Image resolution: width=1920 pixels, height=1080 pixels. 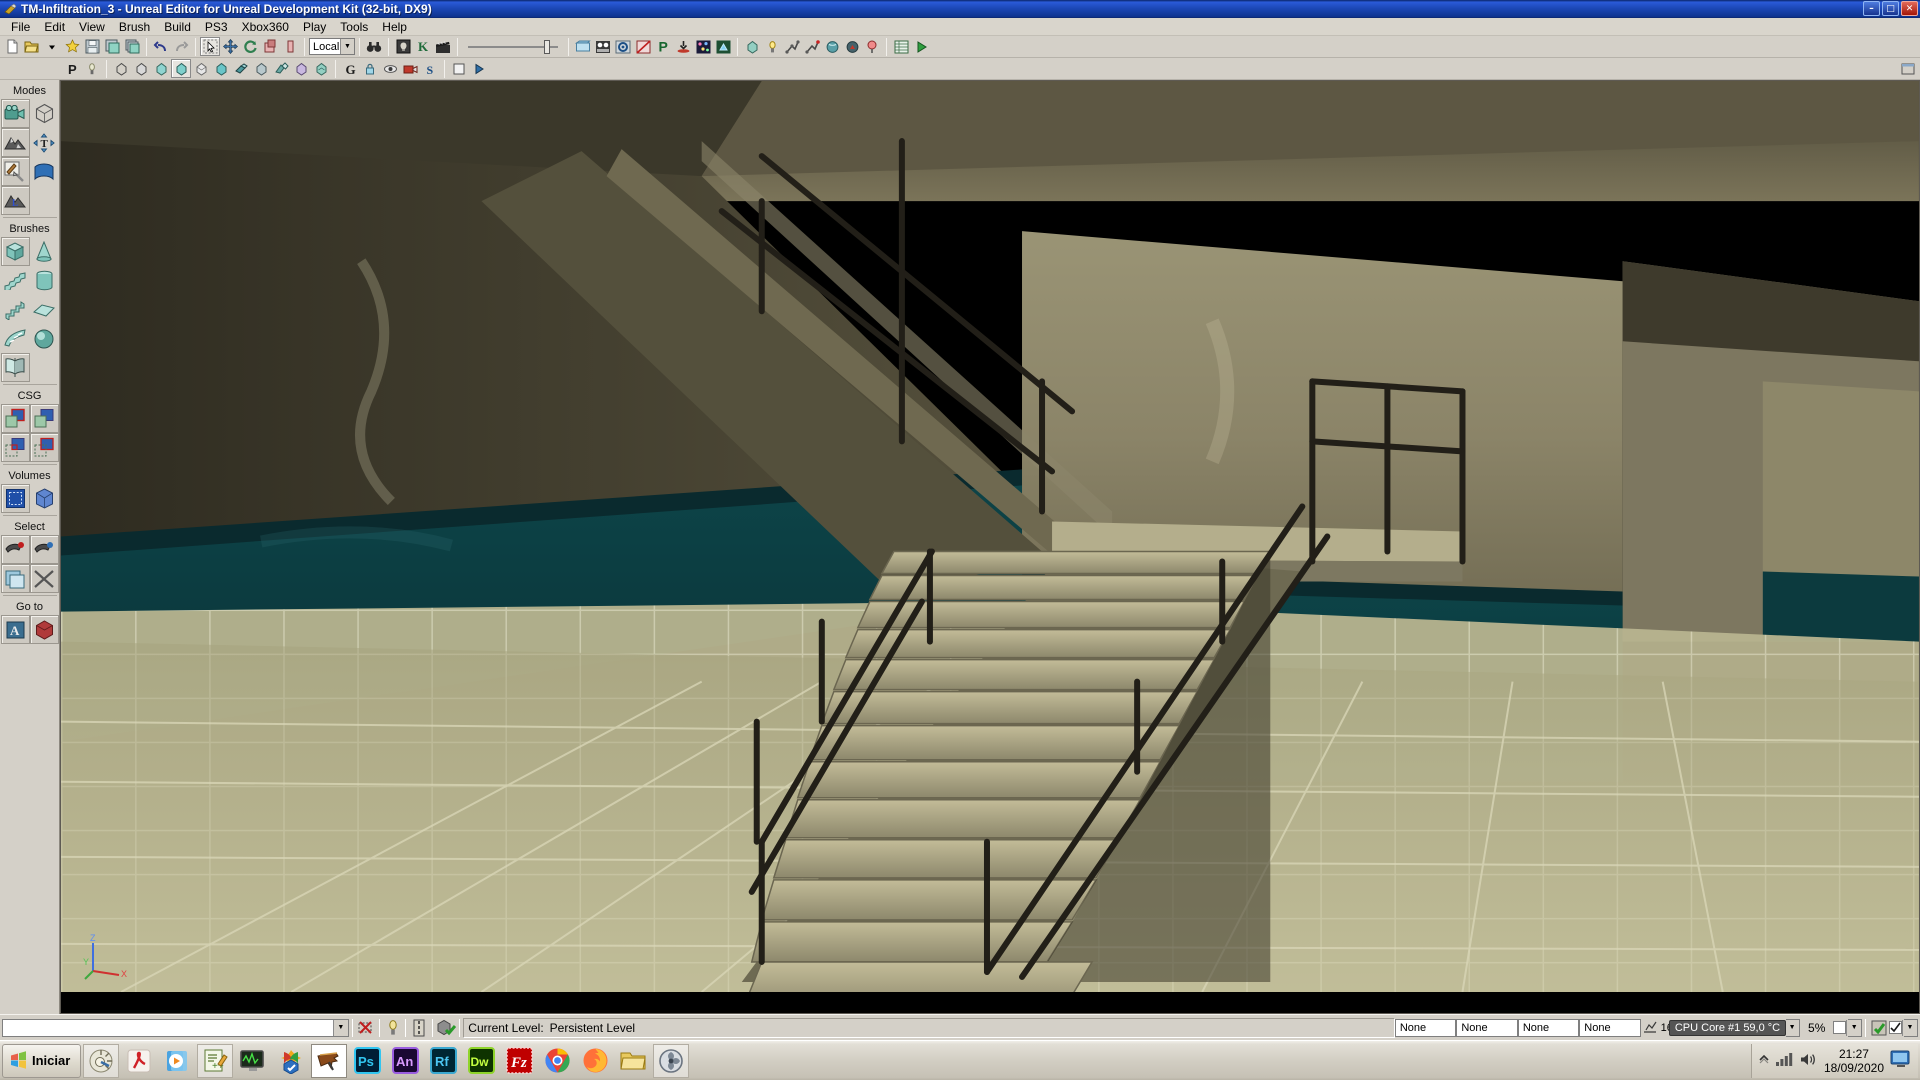 What do you see at coordinates (270, 46) in the screenshot?
I see `scale-mode-button` at bounding box center [270, 46].